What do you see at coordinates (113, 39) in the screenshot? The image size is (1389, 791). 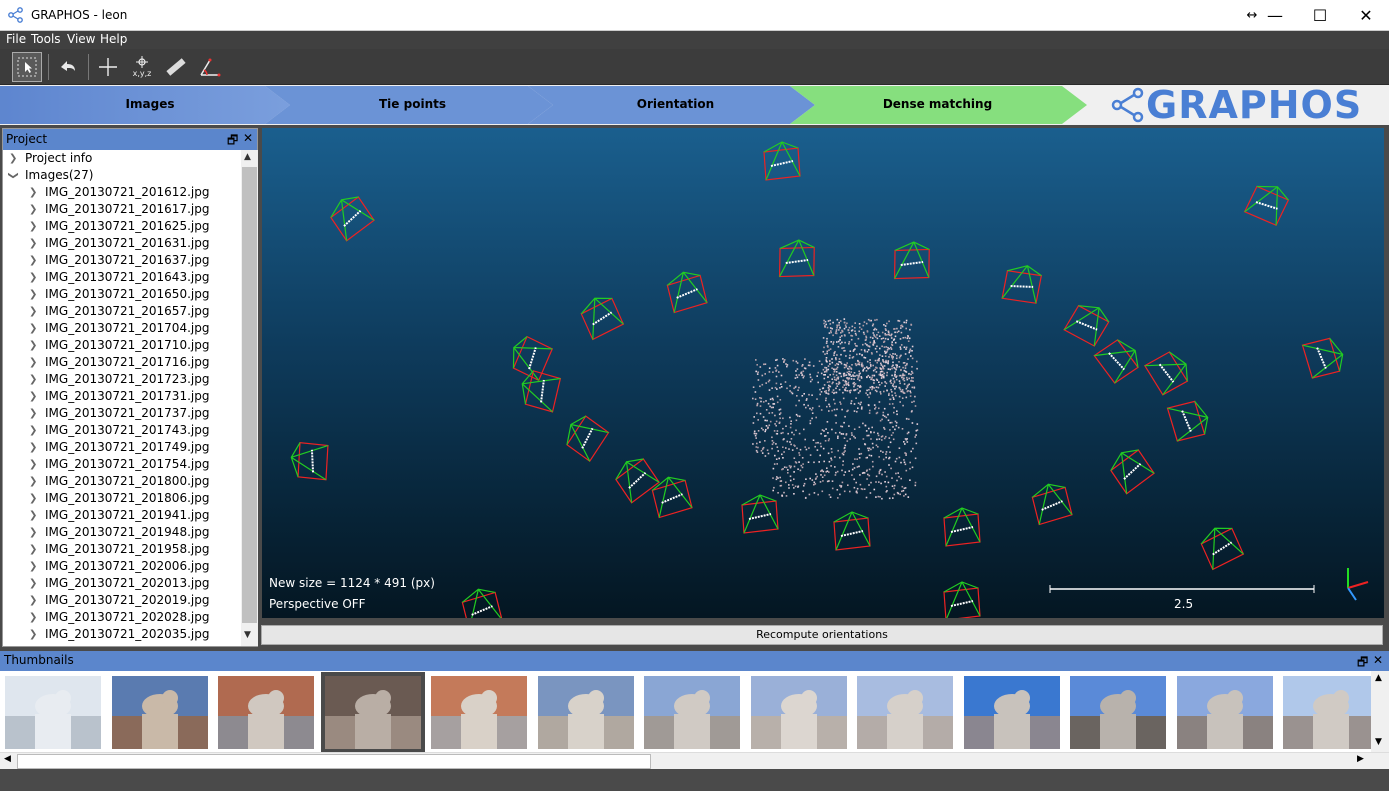 I see `menu-help: Help` at bounding box center [113, 39].